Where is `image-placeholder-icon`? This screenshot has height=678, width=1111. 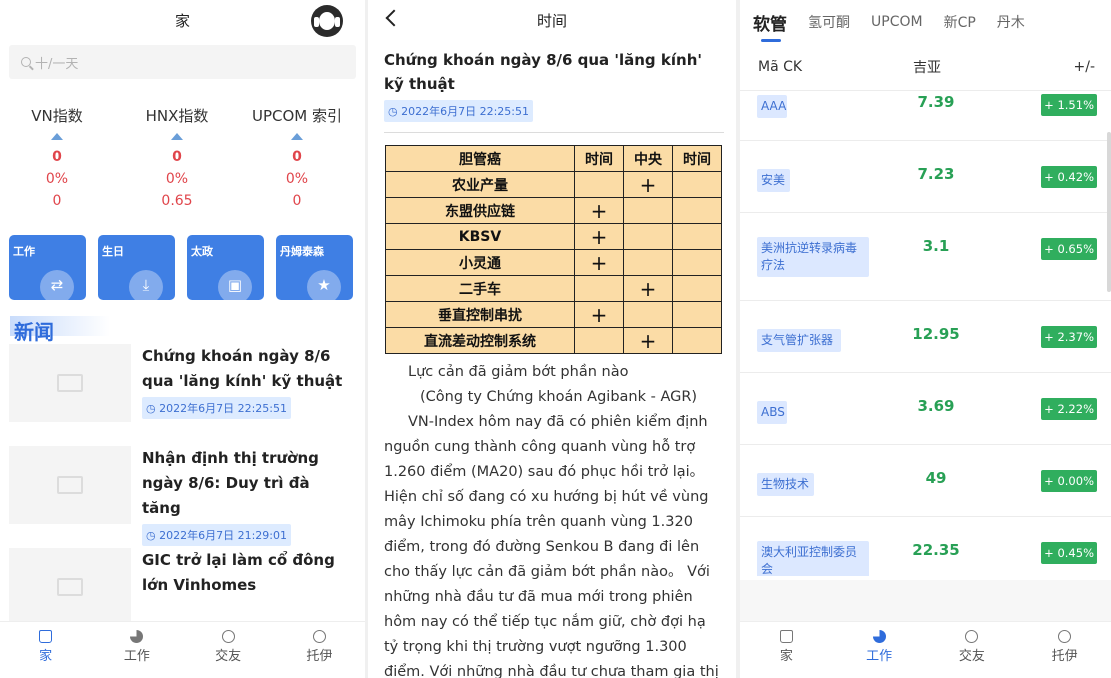
image-placeholder-icon is located at coordinates (70, 383).